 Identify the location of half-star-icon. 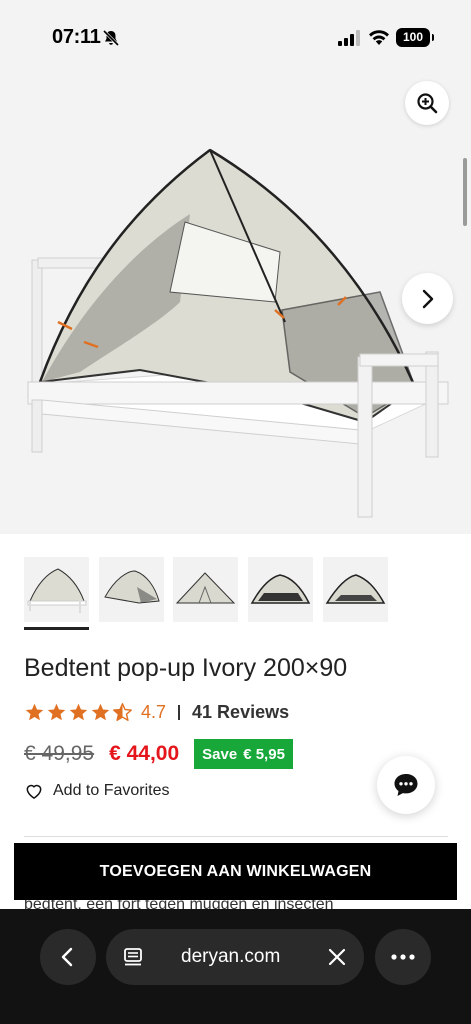
(122, 711).